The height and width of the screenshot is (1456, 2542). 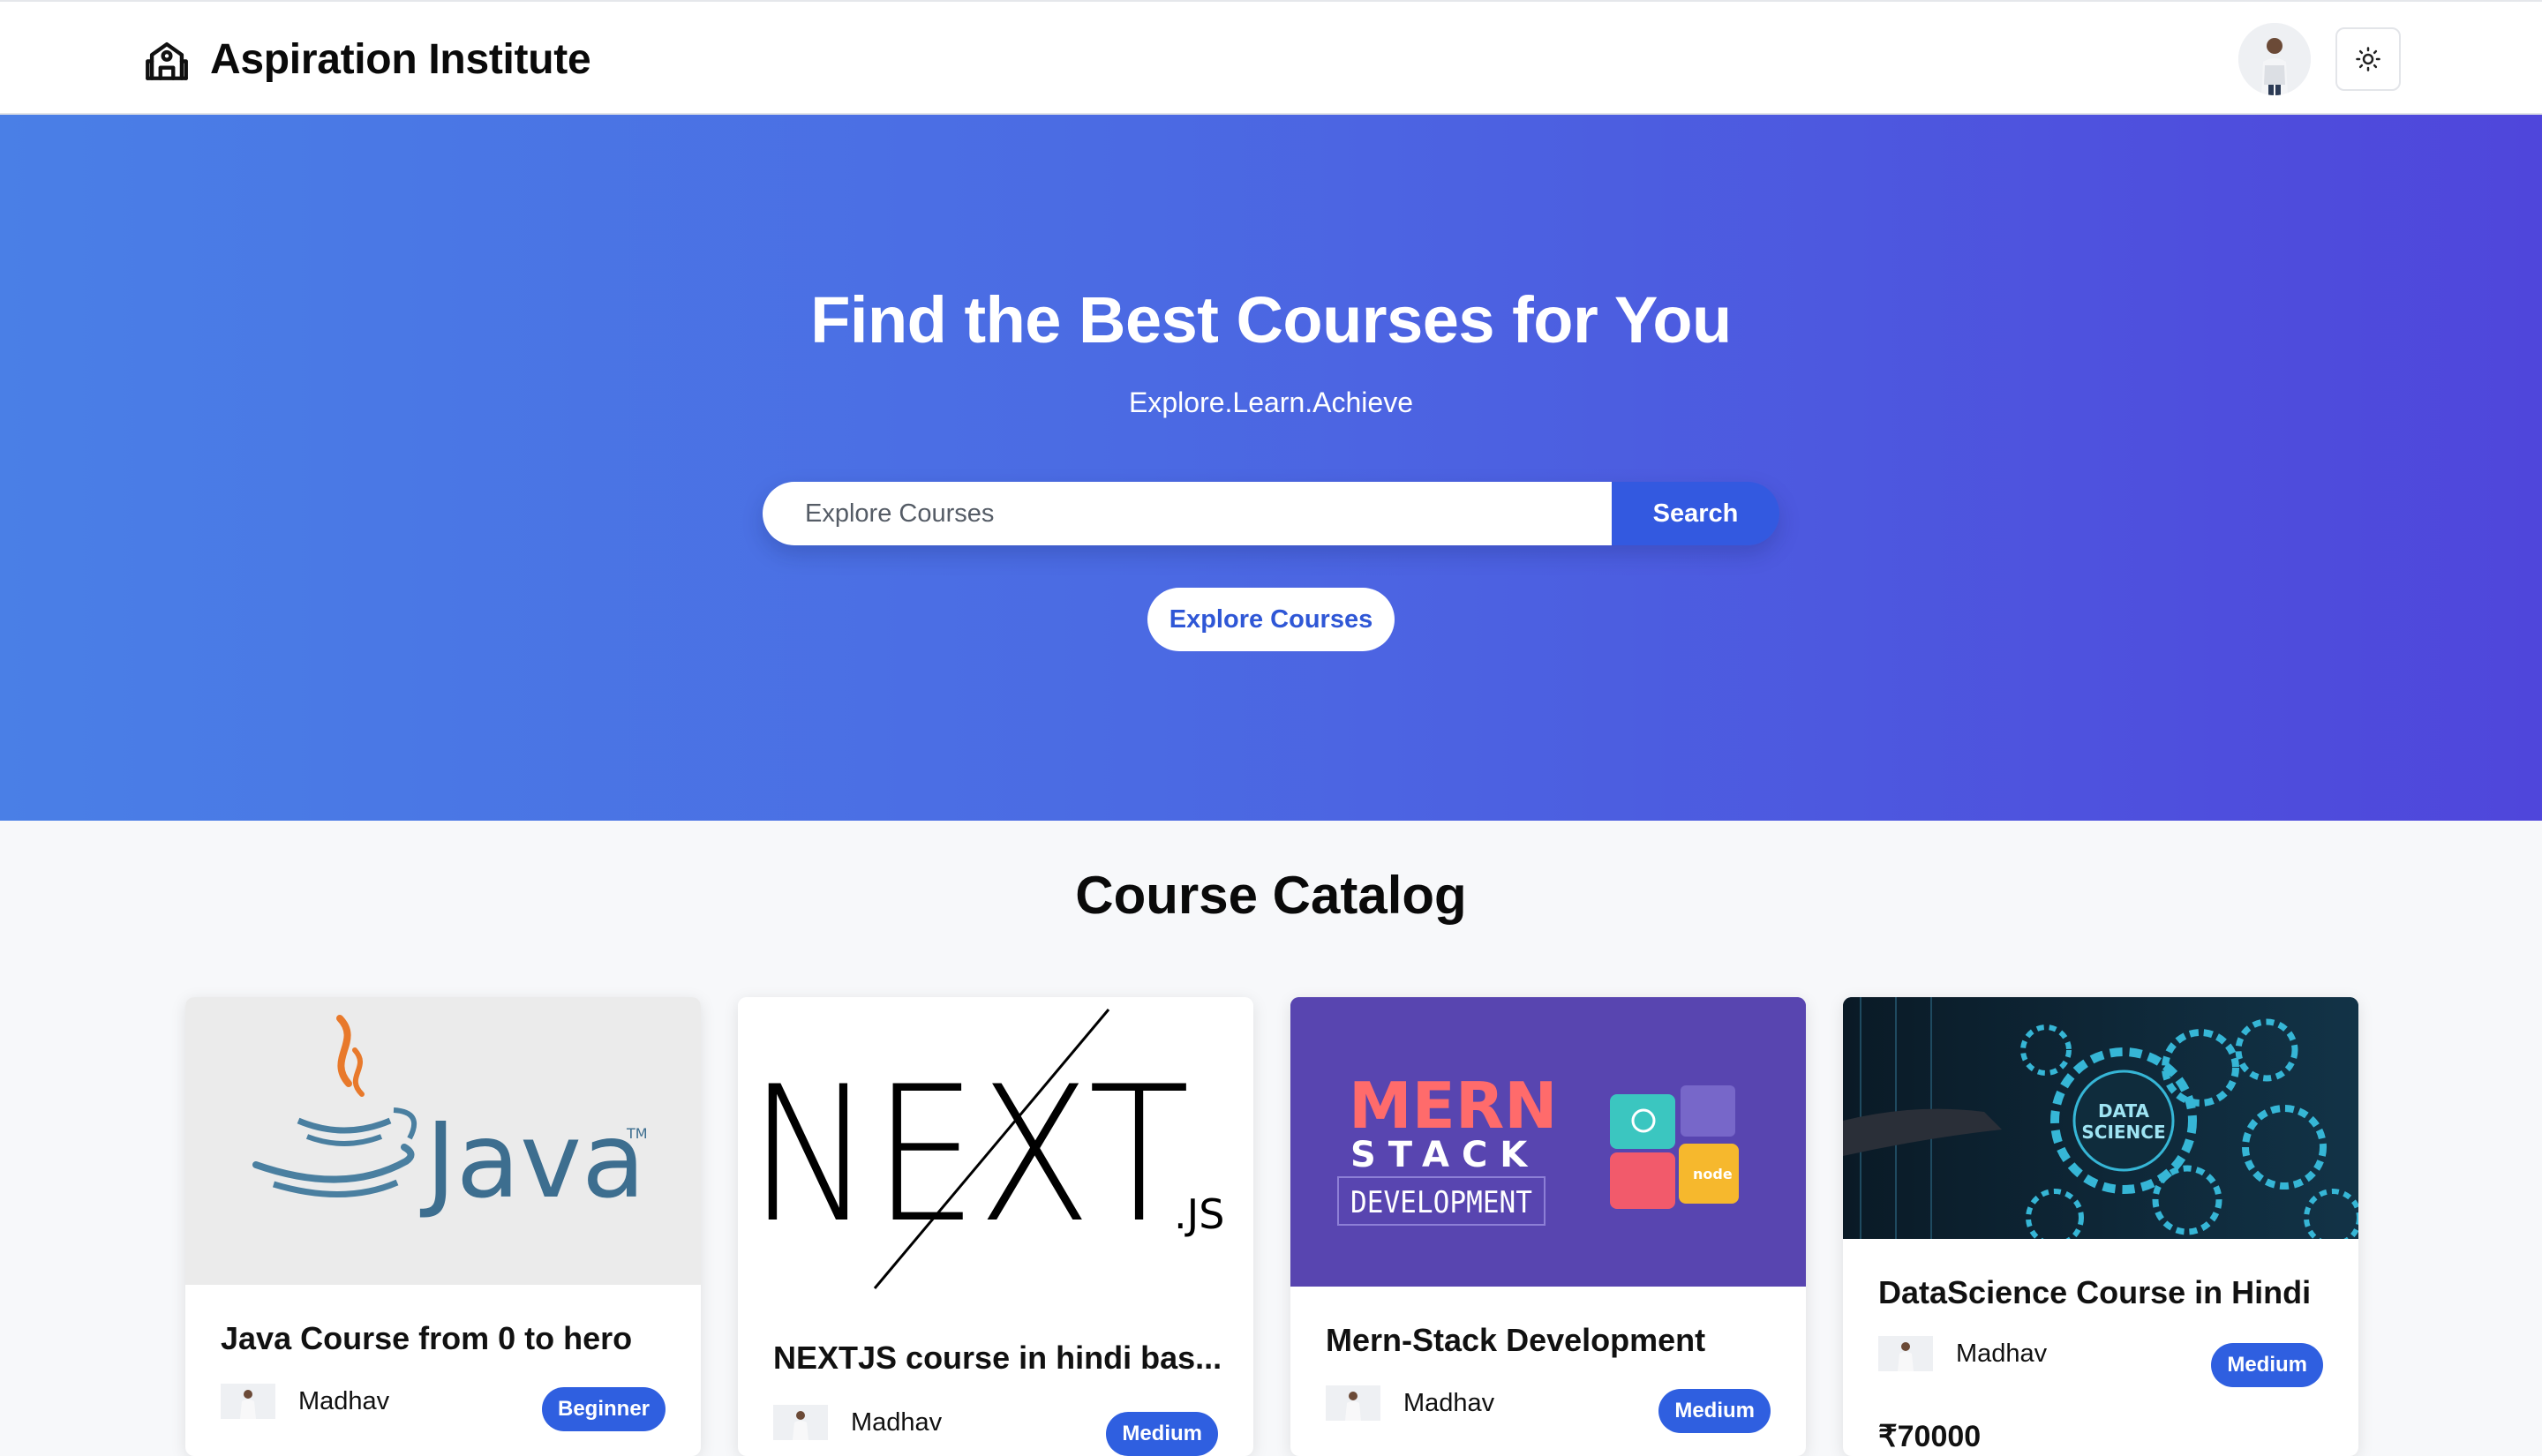 What do you see at coordinates (1695, 513) in the screenshot?
I see `search-button: Search` at bounding box center [1695, 513].